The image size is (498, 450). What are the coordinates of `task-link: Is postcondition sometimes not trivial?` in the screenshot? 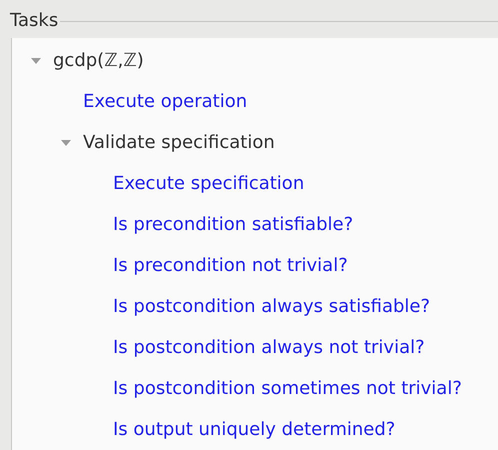 It's located at (287, 388).